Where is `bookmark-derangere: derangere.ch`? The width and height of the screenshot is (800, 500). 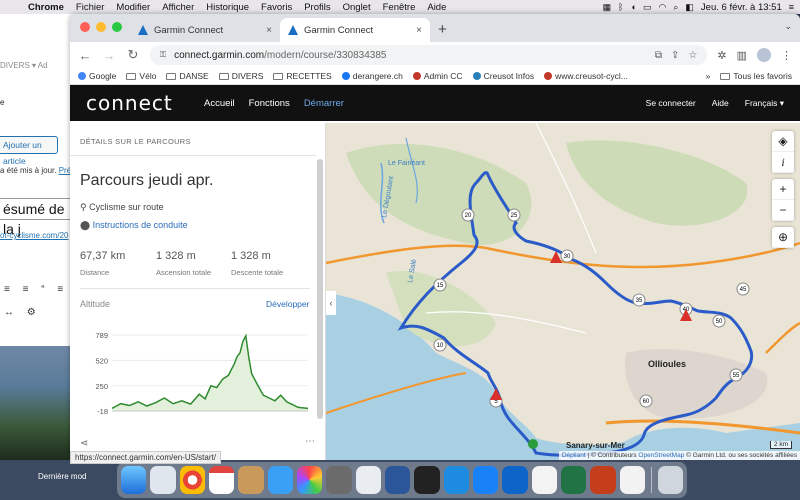
bookmark-derangere: derangere.ch is located at coordinates (372, 76).